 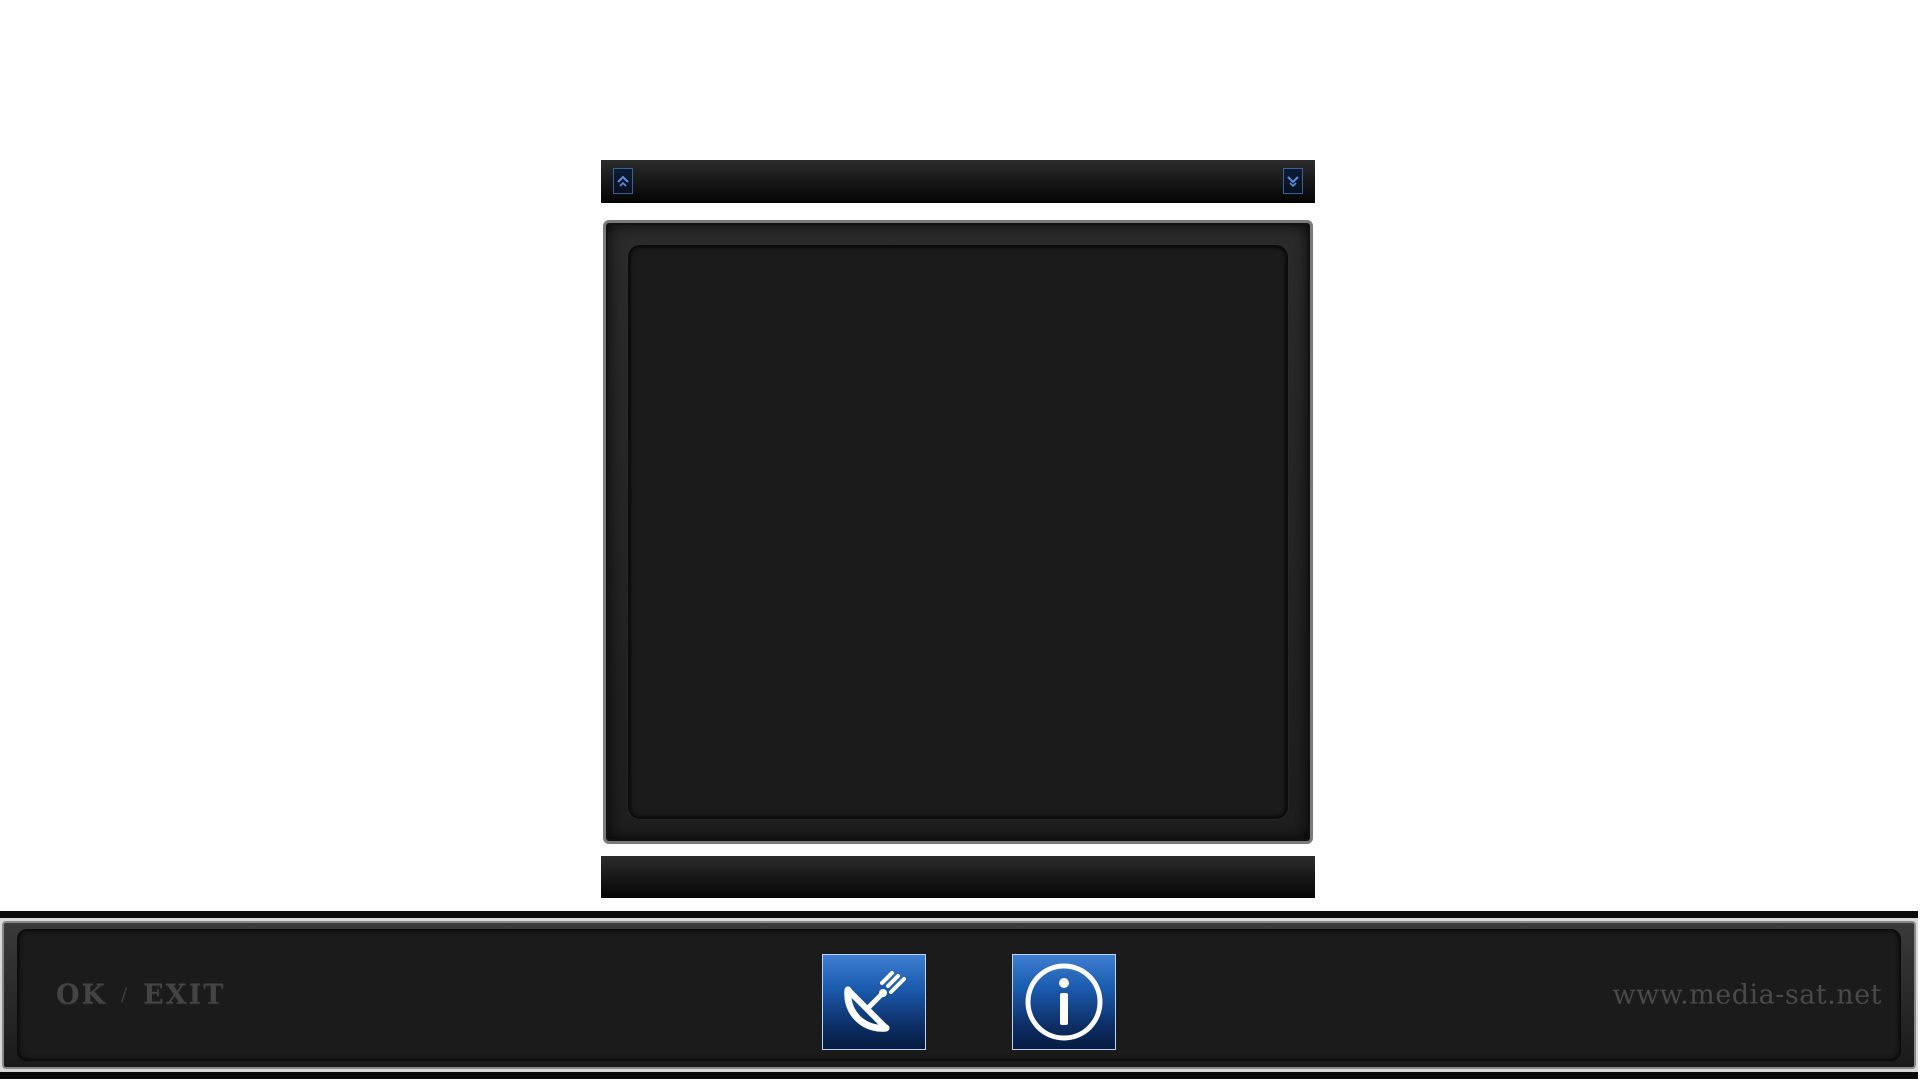 I want to click on scroll-down-button, so click(x=1293, y=181).